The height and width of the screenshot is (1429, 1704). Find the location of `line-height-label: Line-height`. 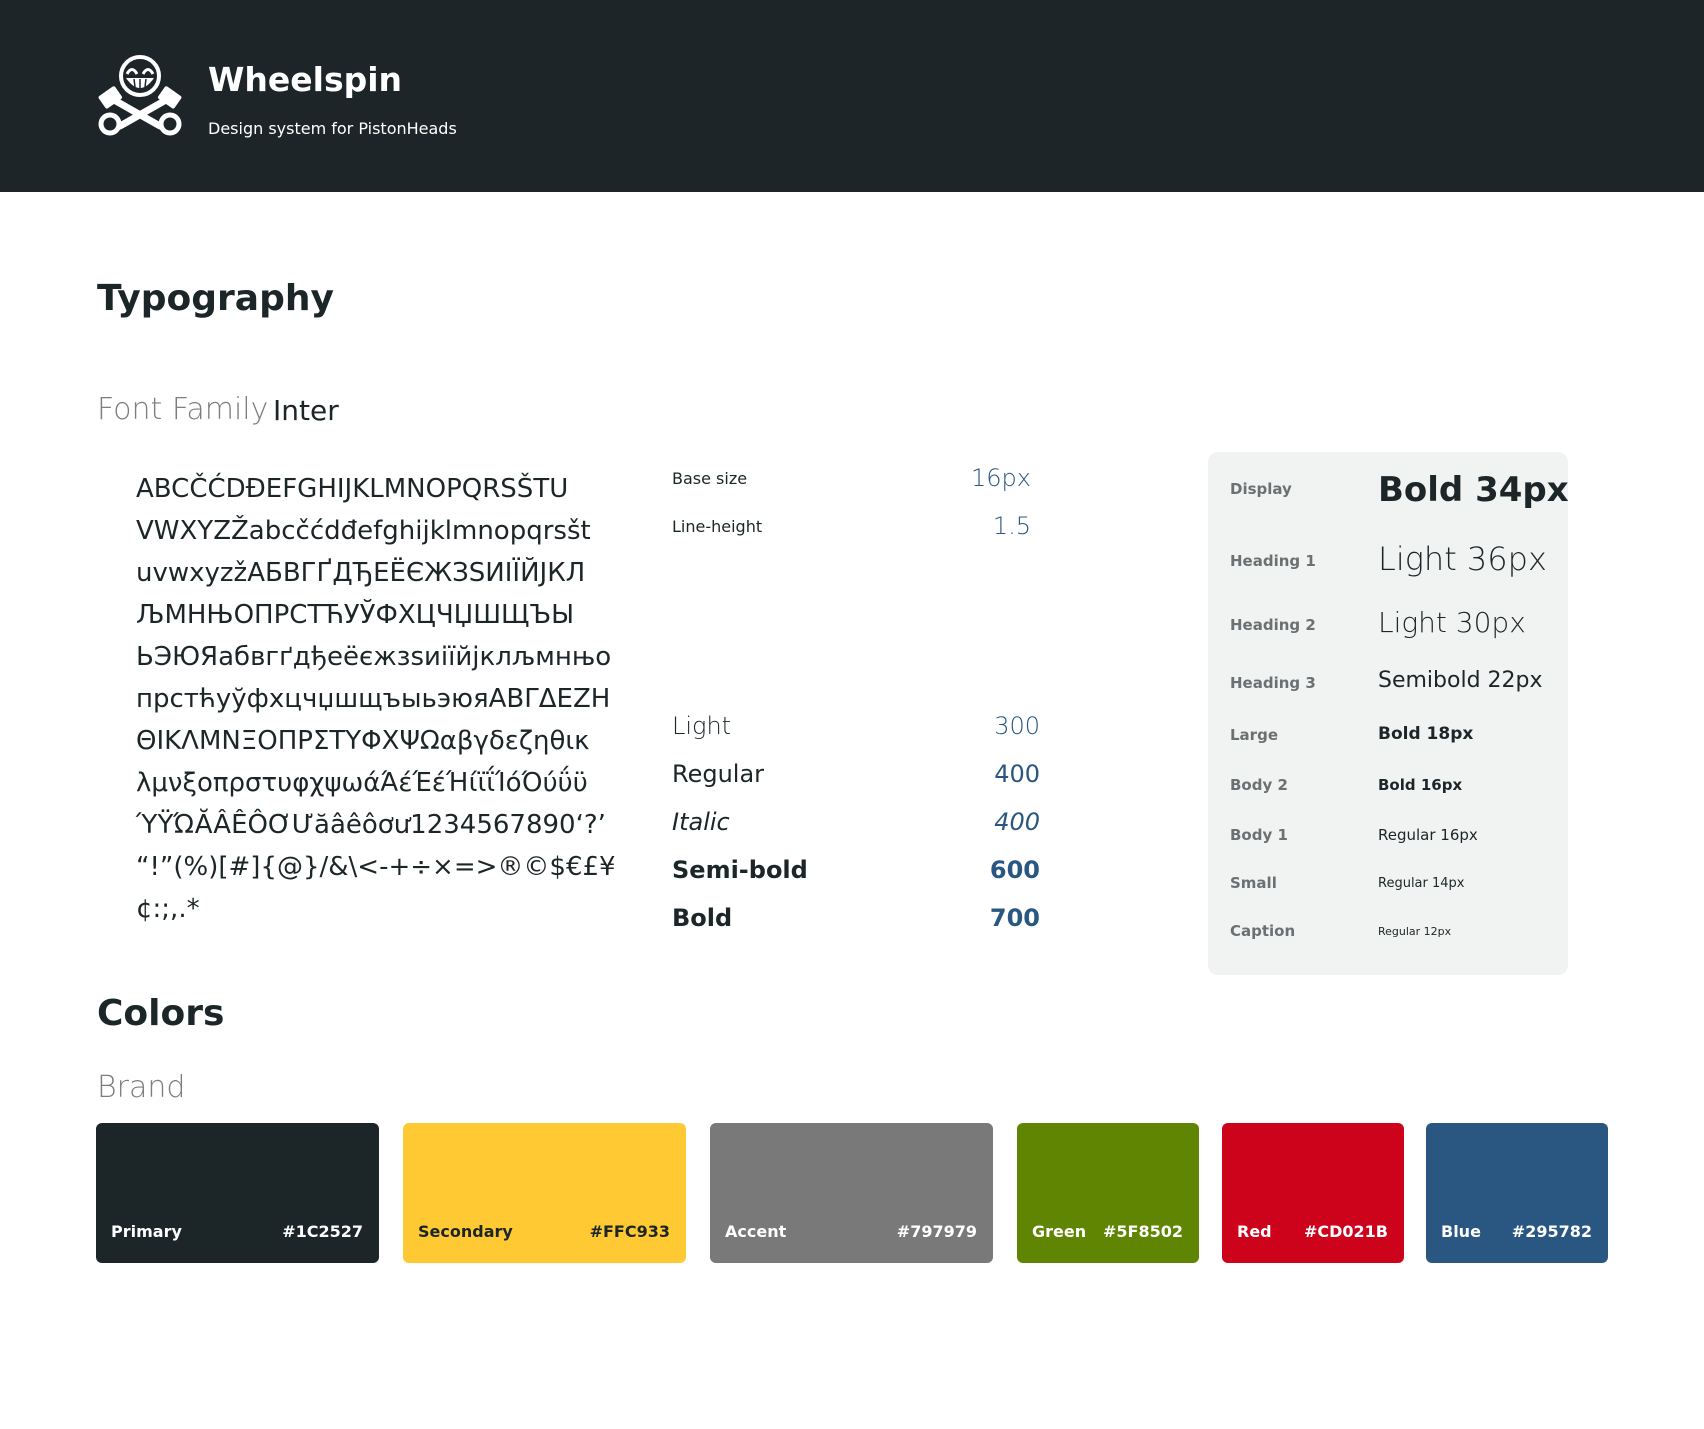

line-height-label: Line-height is located at coordinates (717, 526).